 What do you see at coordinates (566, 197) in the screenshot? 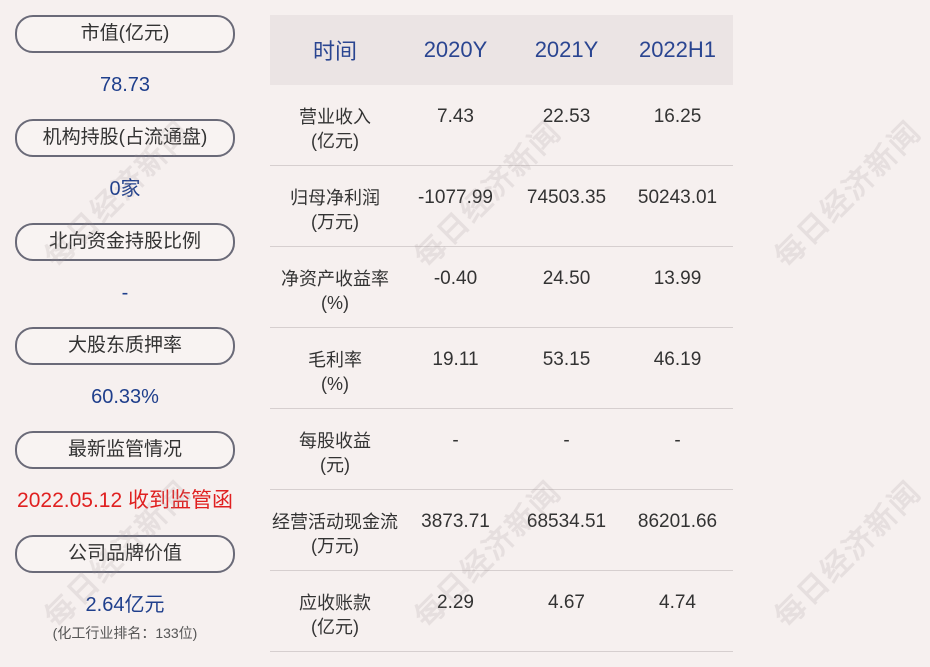
I see `table-cell: 74503.35` at bounding box center [566, 197].